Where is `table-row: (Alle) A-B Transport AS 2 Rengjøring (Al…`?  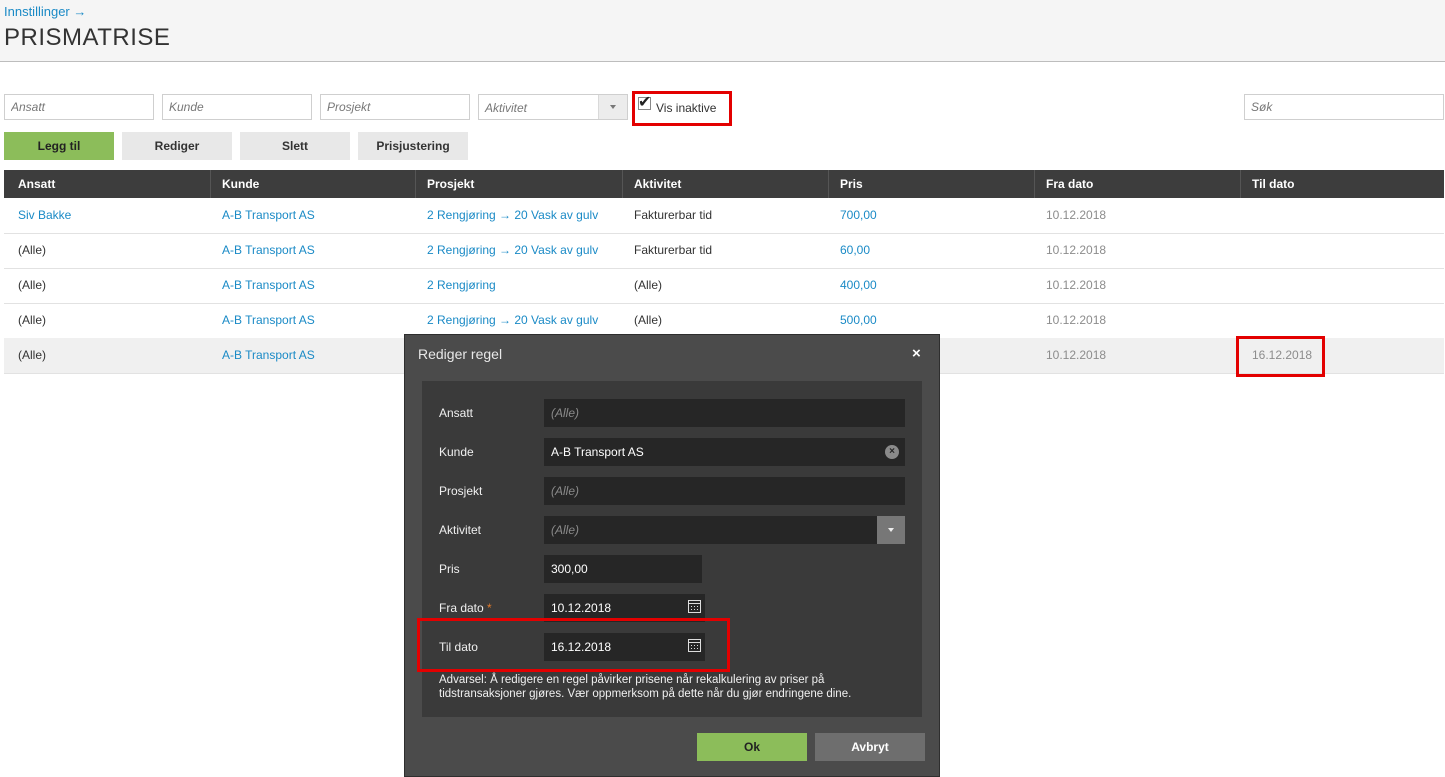
table-row: (Alle) A-B Transport AS 2 Rengjøring (Al… is located at coordinates (724, 286).